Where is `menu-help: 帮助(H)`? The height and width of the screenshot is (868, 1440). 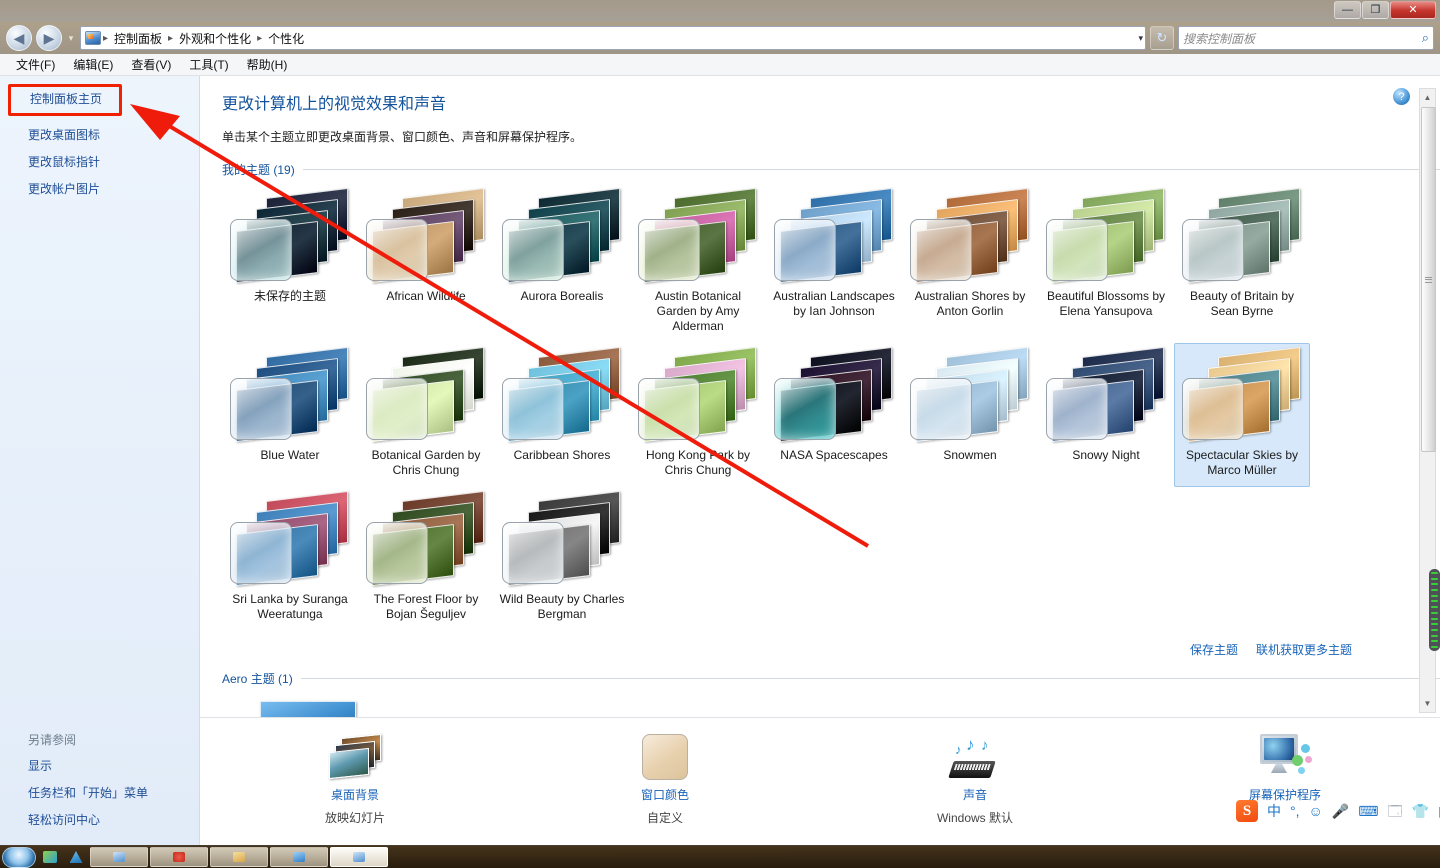
menu-help: 帮助(H) is located at coordinates (267, 64).